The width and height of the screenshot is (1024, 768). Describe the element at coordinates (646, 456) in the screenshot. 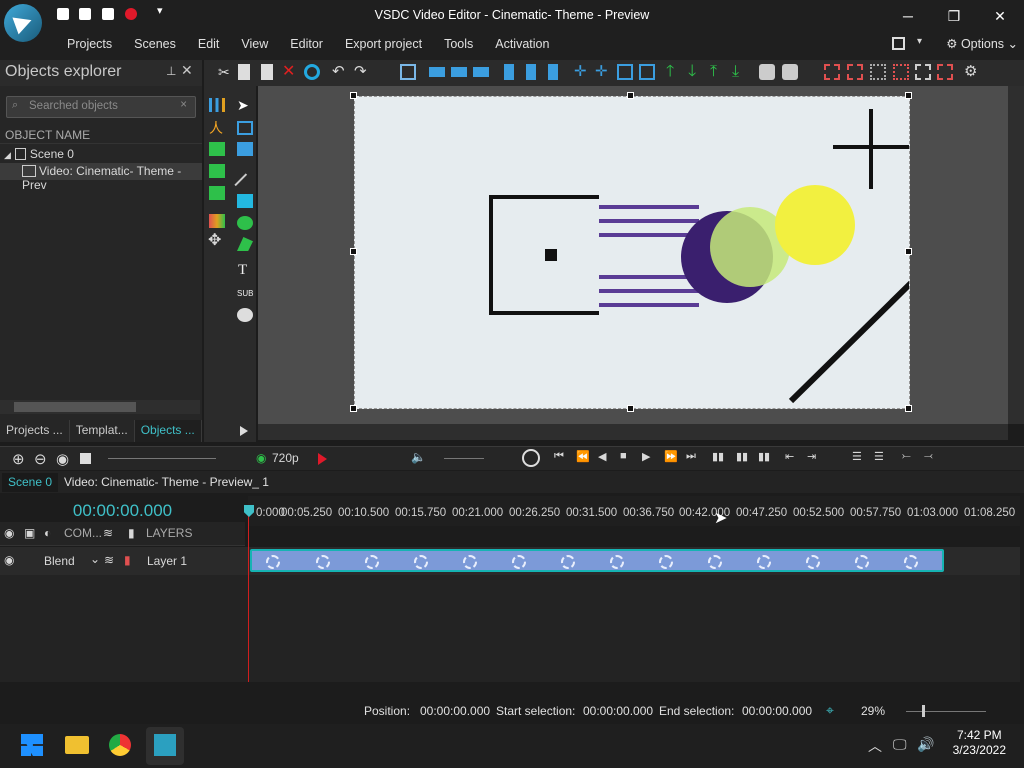

I see `play-icon: ▶` at that location.